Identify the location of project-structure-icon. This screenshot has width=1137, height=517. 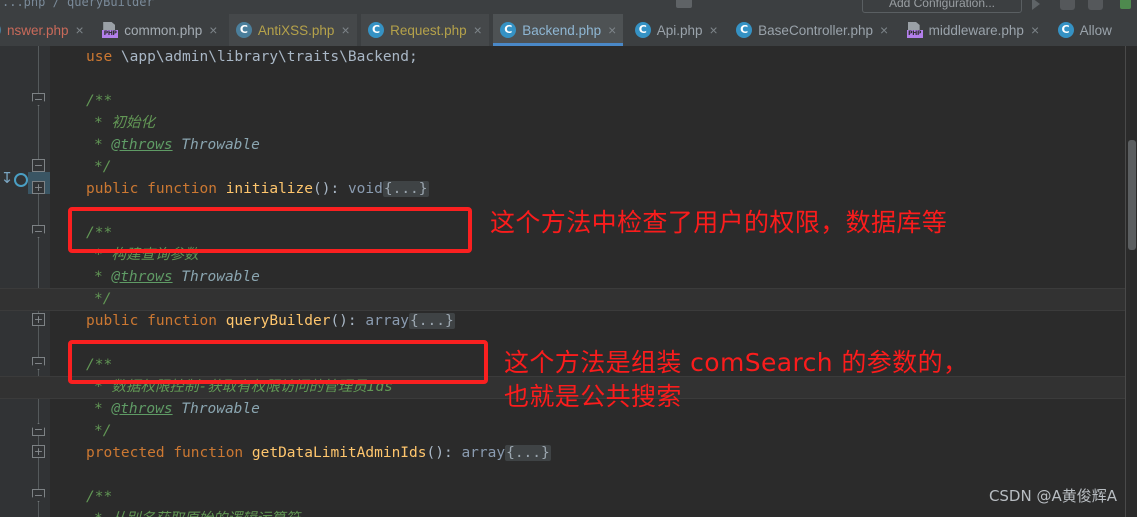
(684, 4).